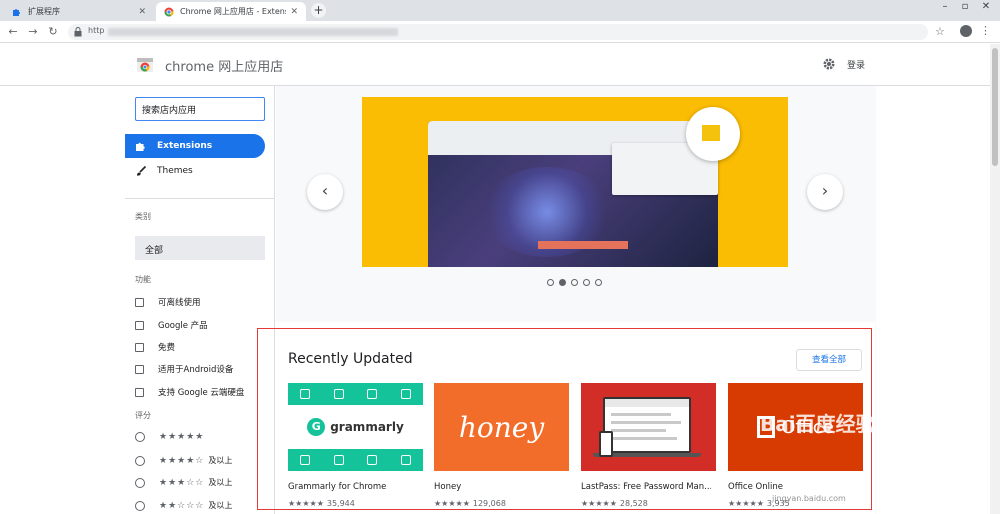  What do you see at coordinates (325, 192) in the screenshot?
I see `carousel-prev-button: ‹` at bounding box center [325, 192].